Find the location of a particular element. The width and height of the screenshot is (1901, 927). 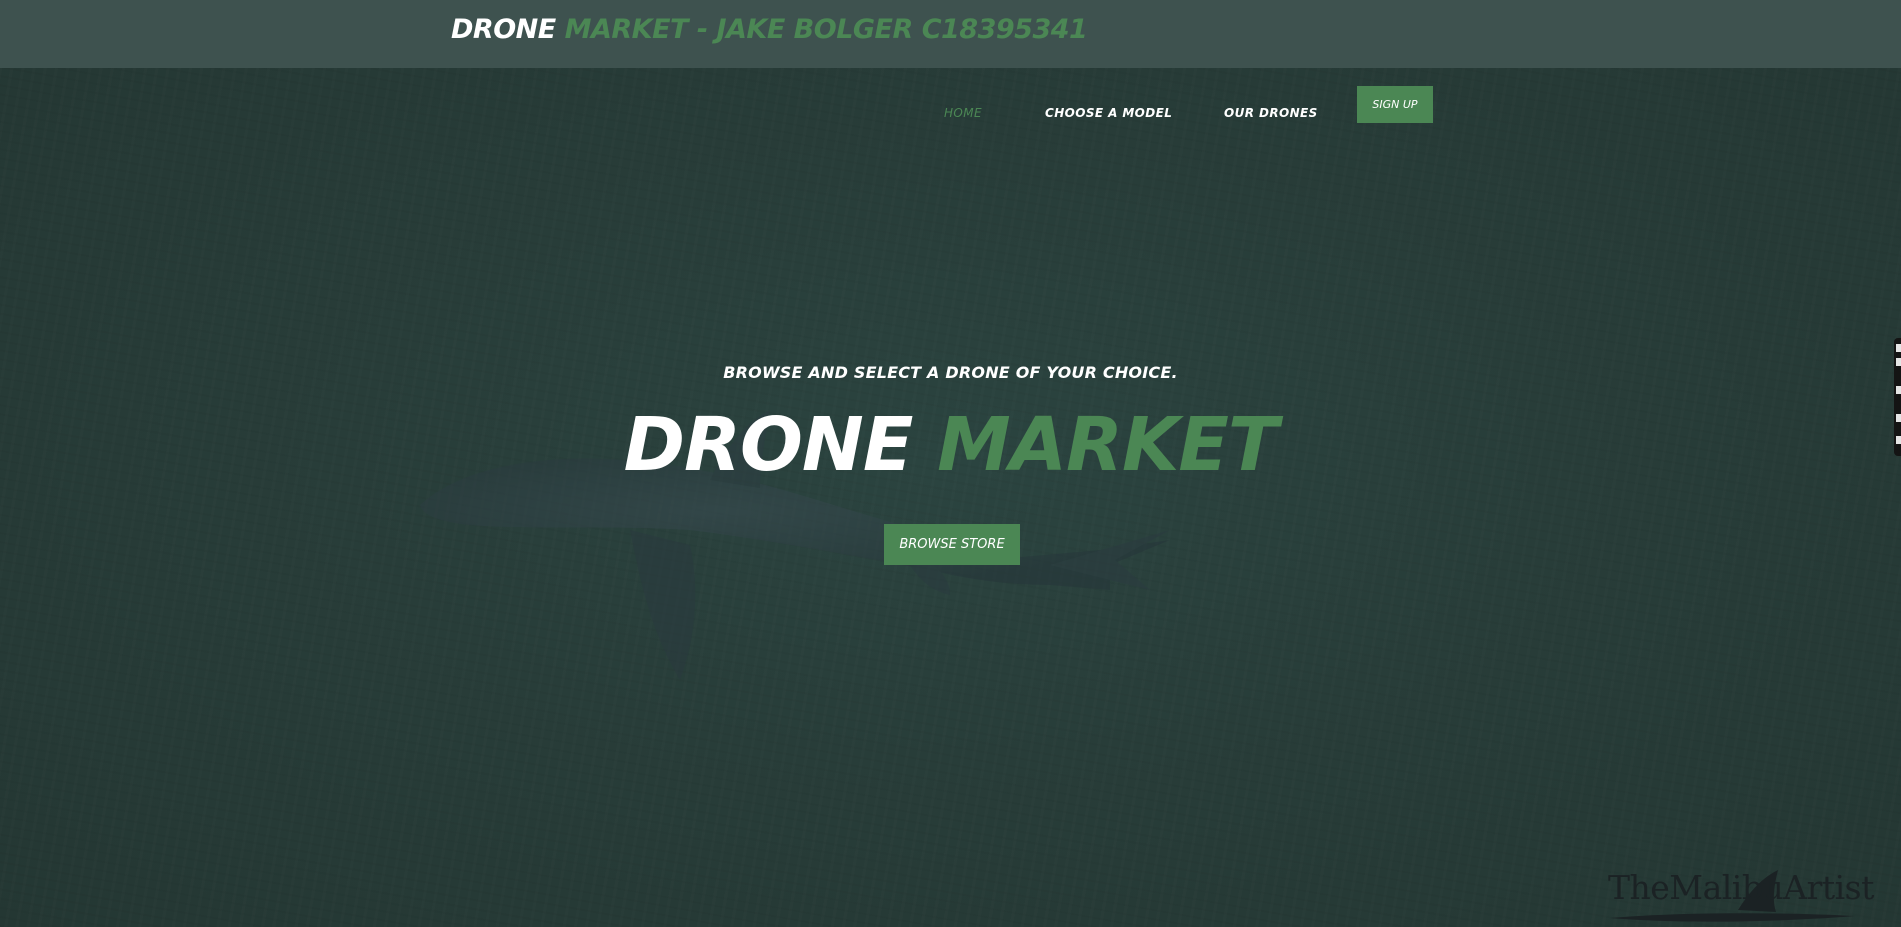

nav-link-our-drones: OUR DRONES is located at coordinates (1271, 113).